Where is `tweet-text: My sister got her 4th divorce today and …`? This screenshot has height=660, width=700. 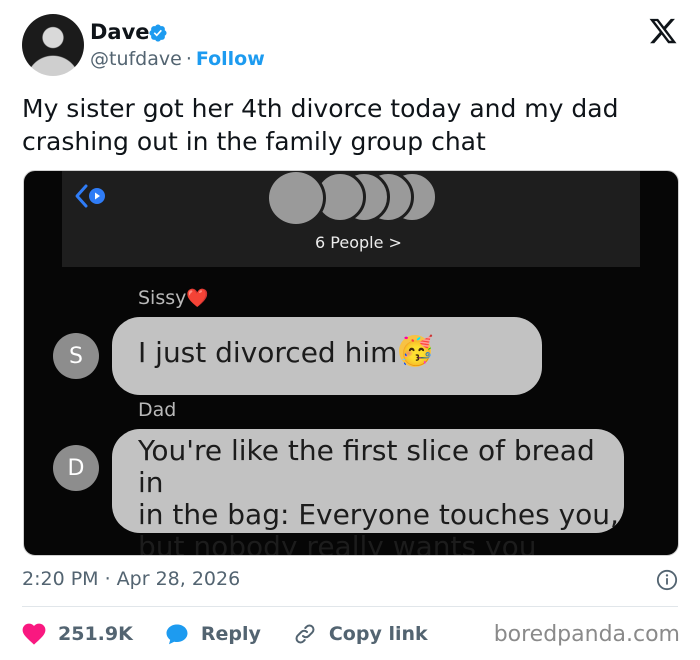
tweet-text: My sister got her 4th divorce today and … is located at coordinates (320, 125).